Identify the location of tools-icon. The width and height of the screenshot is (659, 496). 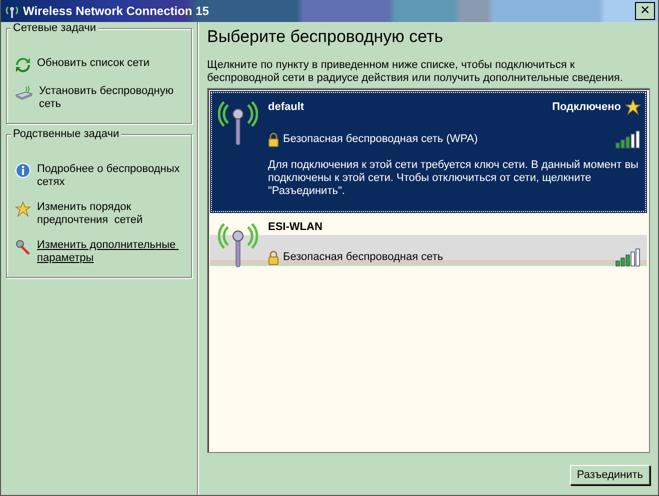
(23, 247).